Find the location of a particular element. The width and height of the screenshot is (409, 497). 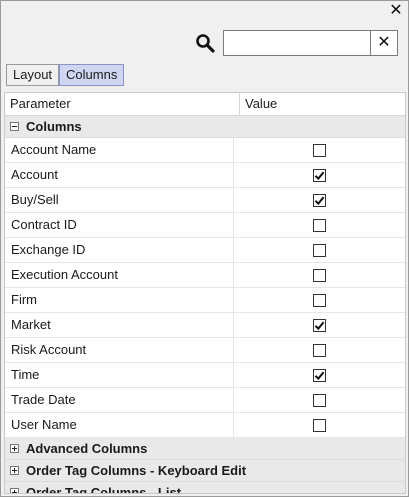

close-icon: ✕ is located at coordinates (396, 11).